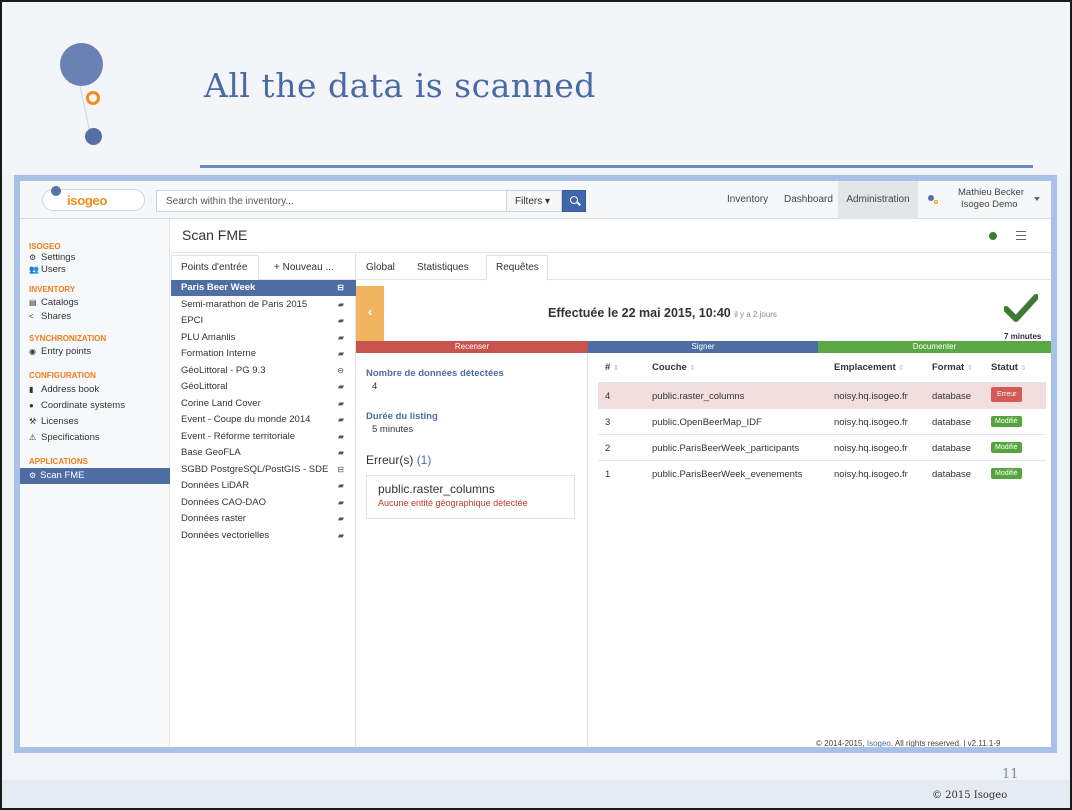  Describe the element at coordinates (99, 421) in the screenshot. I see `sidebar-item-licenses: ⚒ Licenses` at that location.